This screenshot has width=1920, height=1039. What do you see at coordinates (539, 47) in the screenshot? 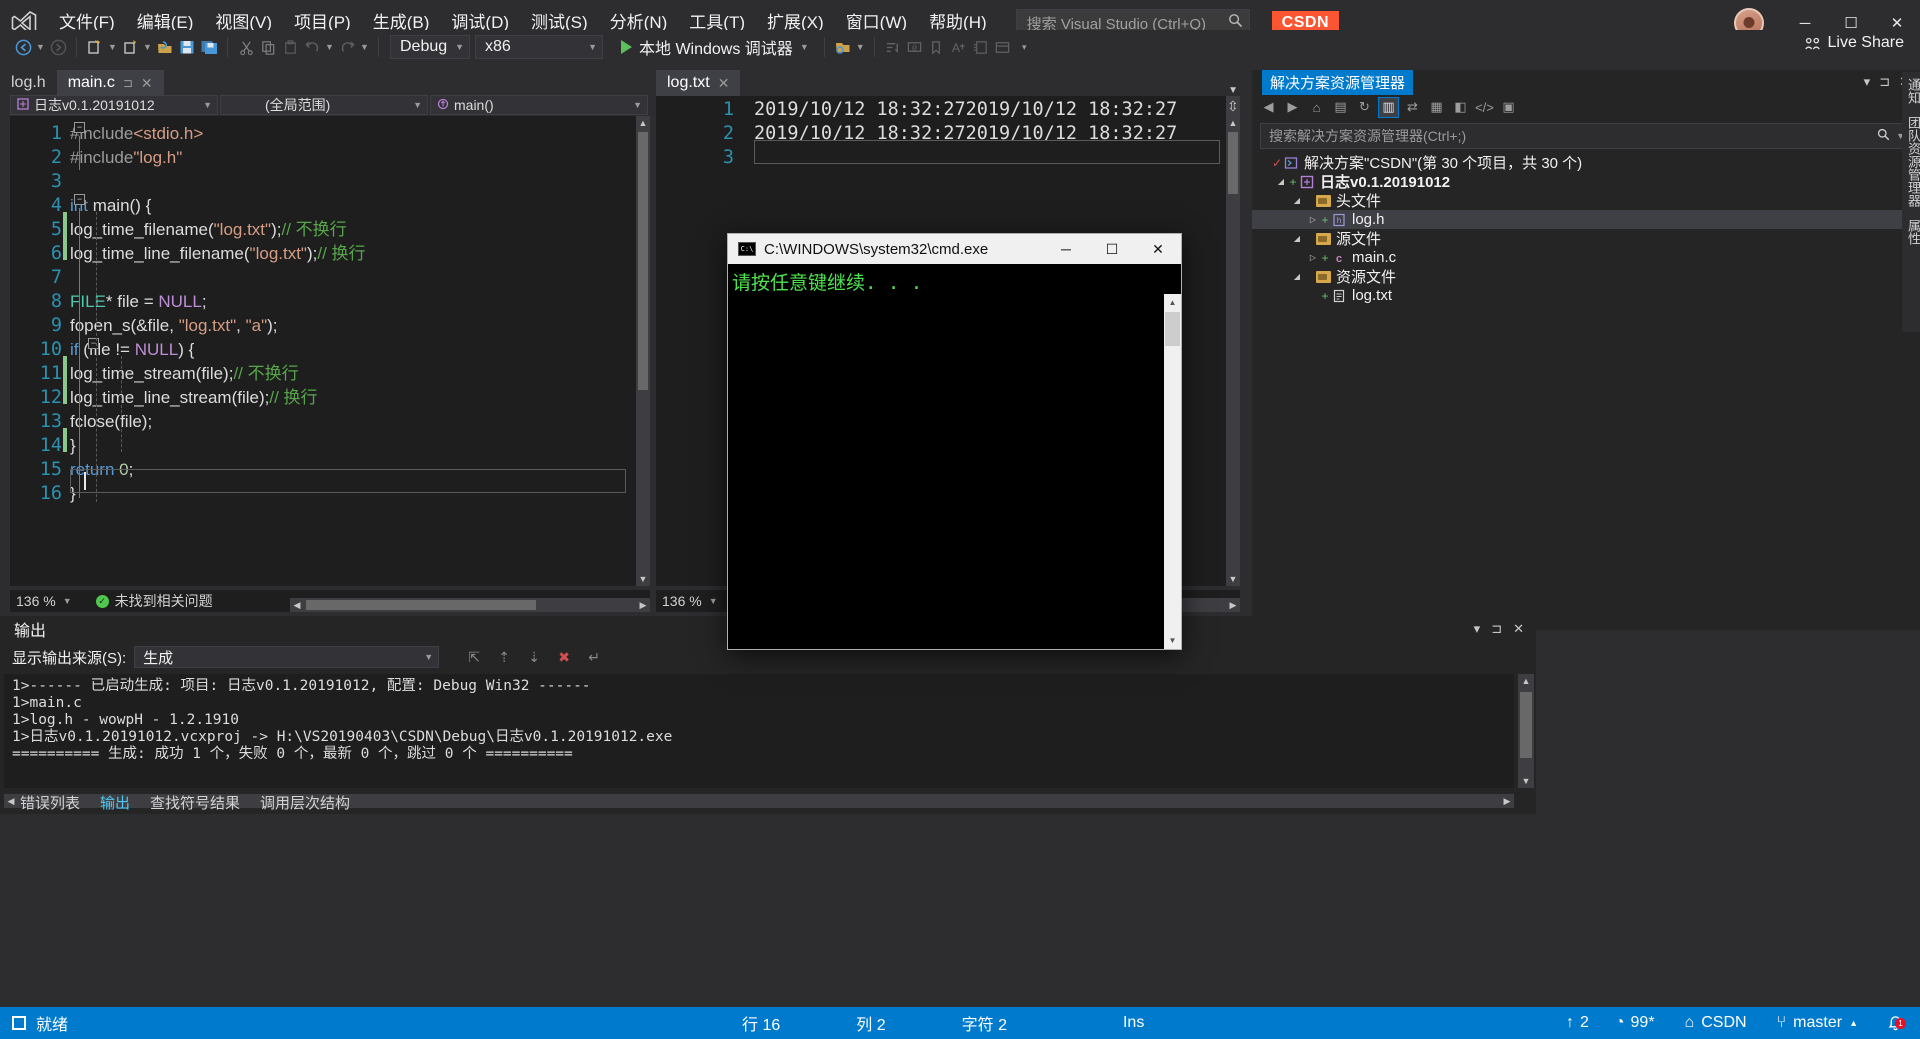
I see `solution-platform-combo: x86 ▼` at bounding box center [539, 47].